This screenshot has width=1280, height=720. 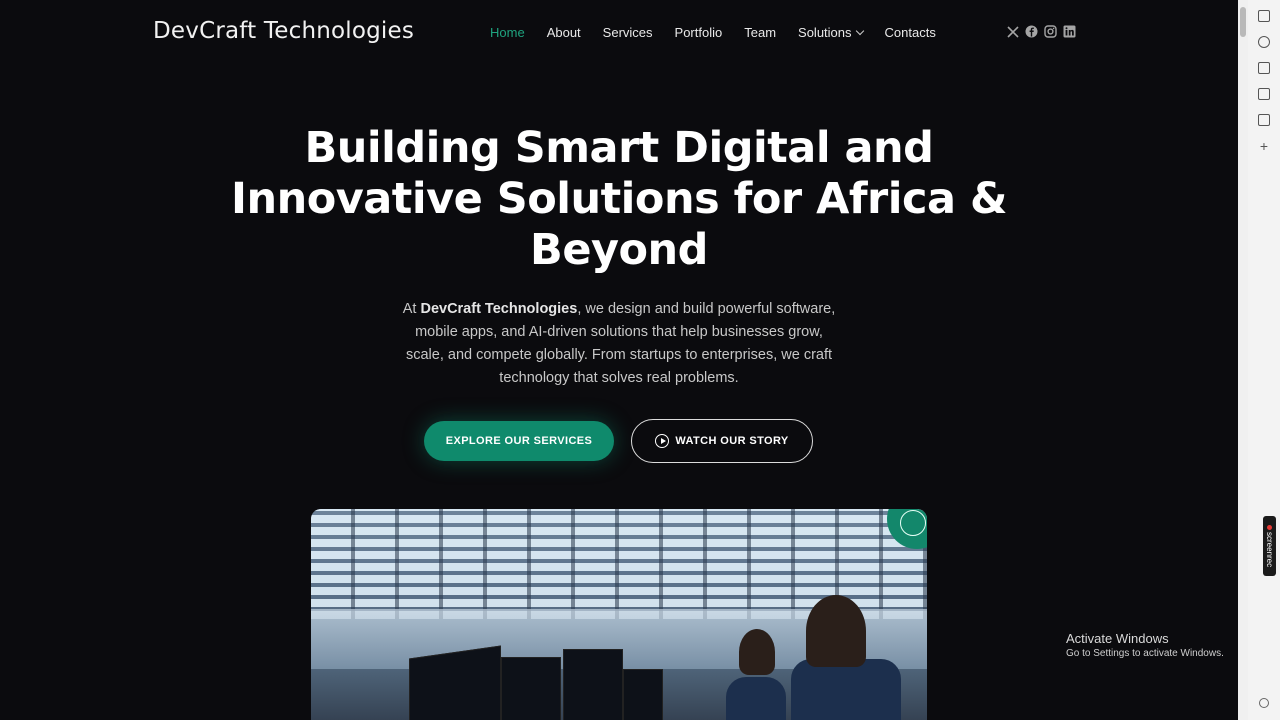 What do you see at coordinates (283, 31) in the screenshot?
I see `site-logo: DevCraft Technologies` at bounding box center [283, 31].